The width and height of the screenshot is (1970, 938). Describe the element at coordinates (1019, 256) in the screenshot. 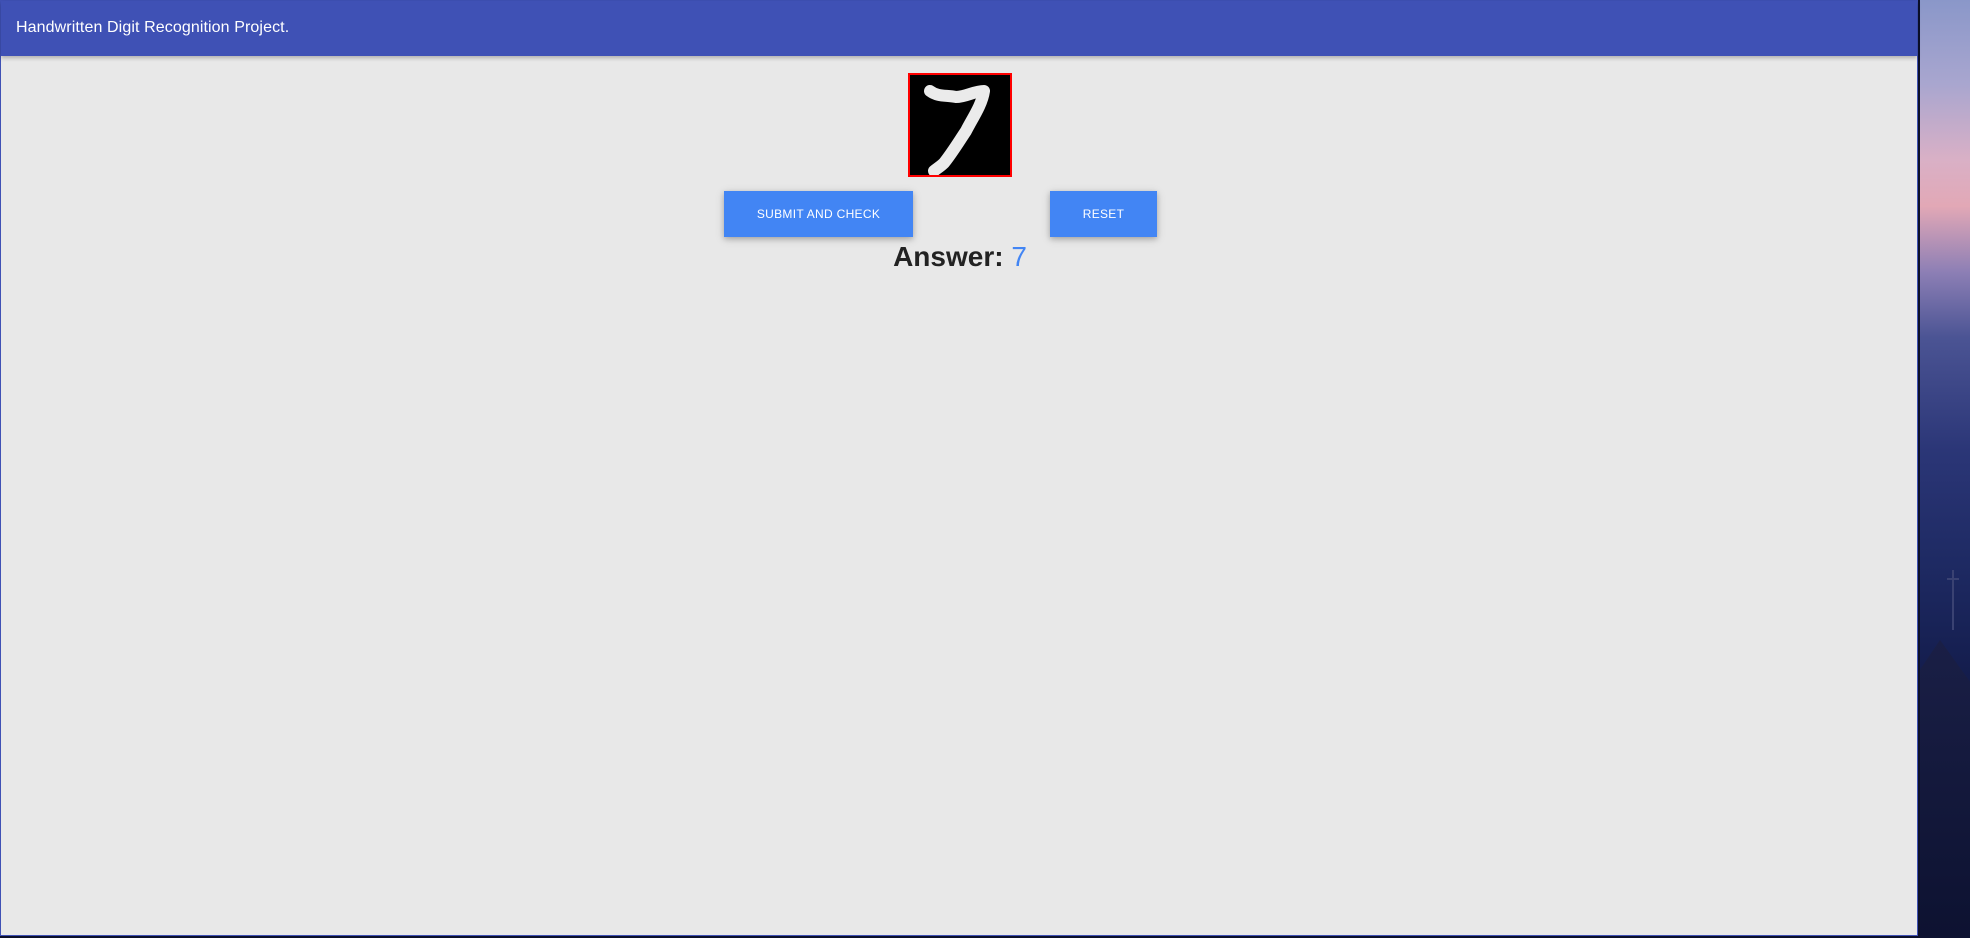

I see `answer-value: 7` at that location.